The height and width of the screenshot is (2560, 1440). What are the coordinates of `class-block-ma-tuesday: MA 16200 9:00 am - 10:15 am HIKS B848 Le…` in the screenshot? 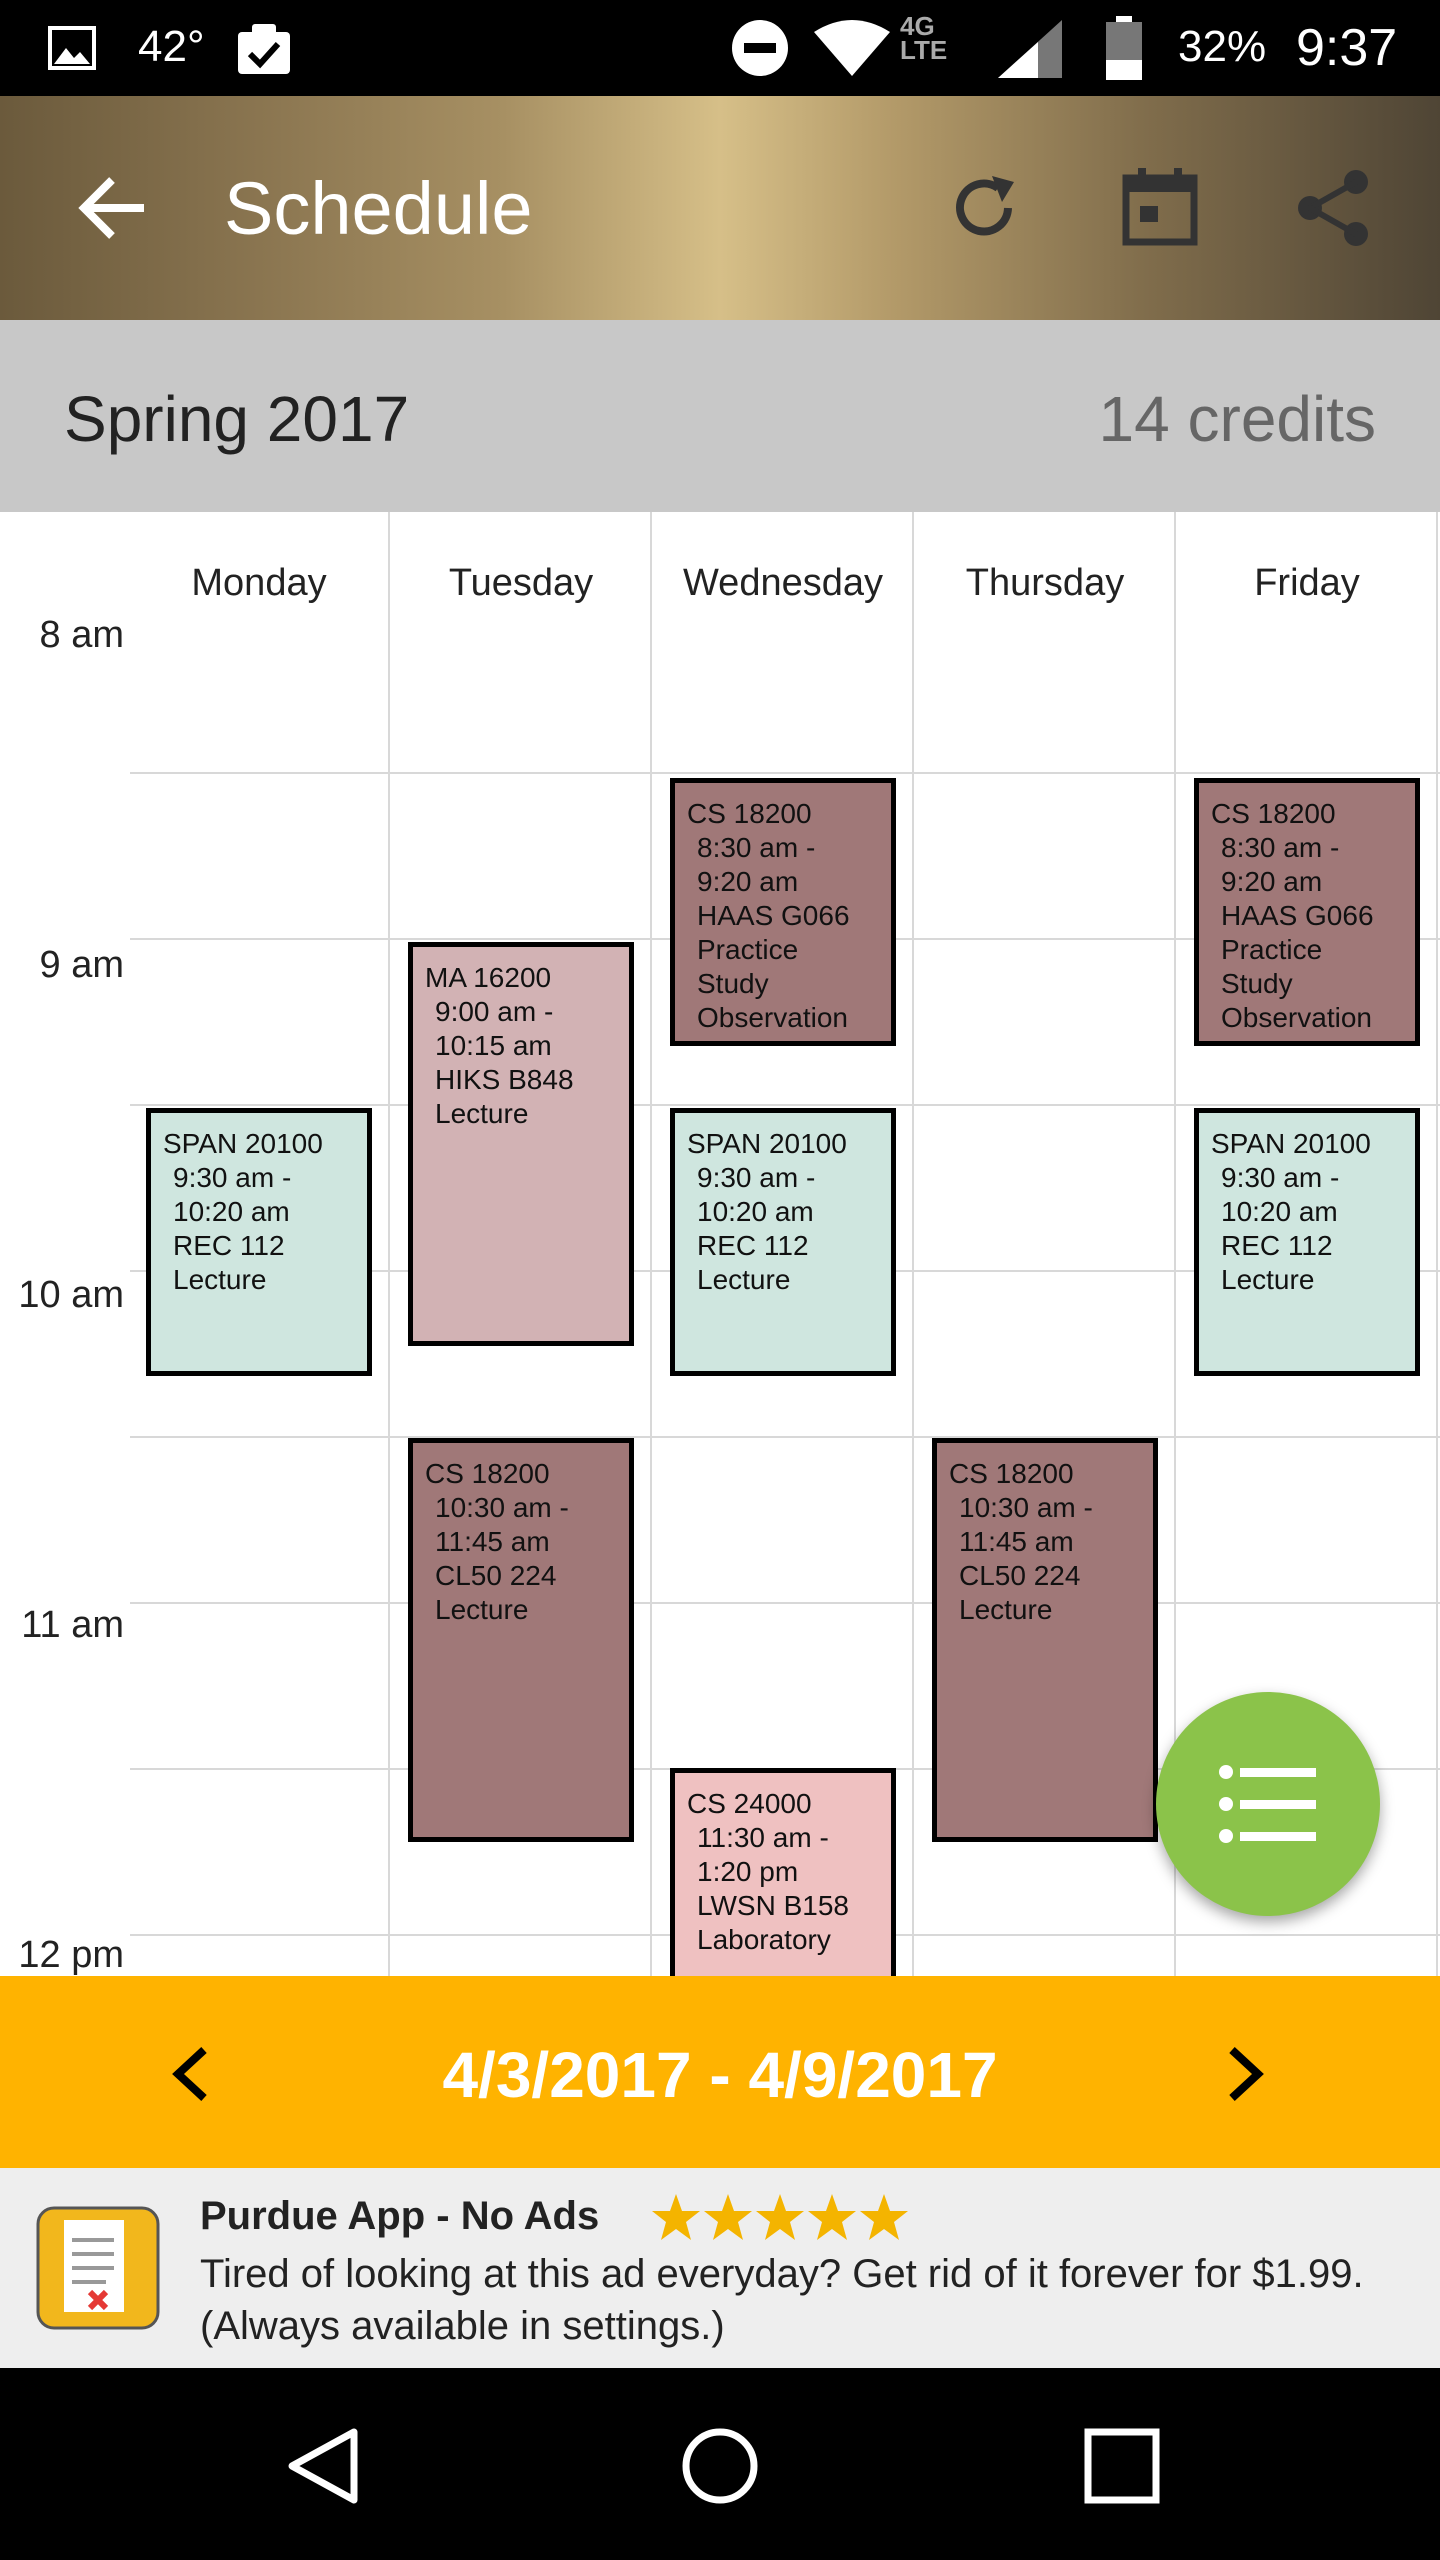 It's located at (521, 1144).